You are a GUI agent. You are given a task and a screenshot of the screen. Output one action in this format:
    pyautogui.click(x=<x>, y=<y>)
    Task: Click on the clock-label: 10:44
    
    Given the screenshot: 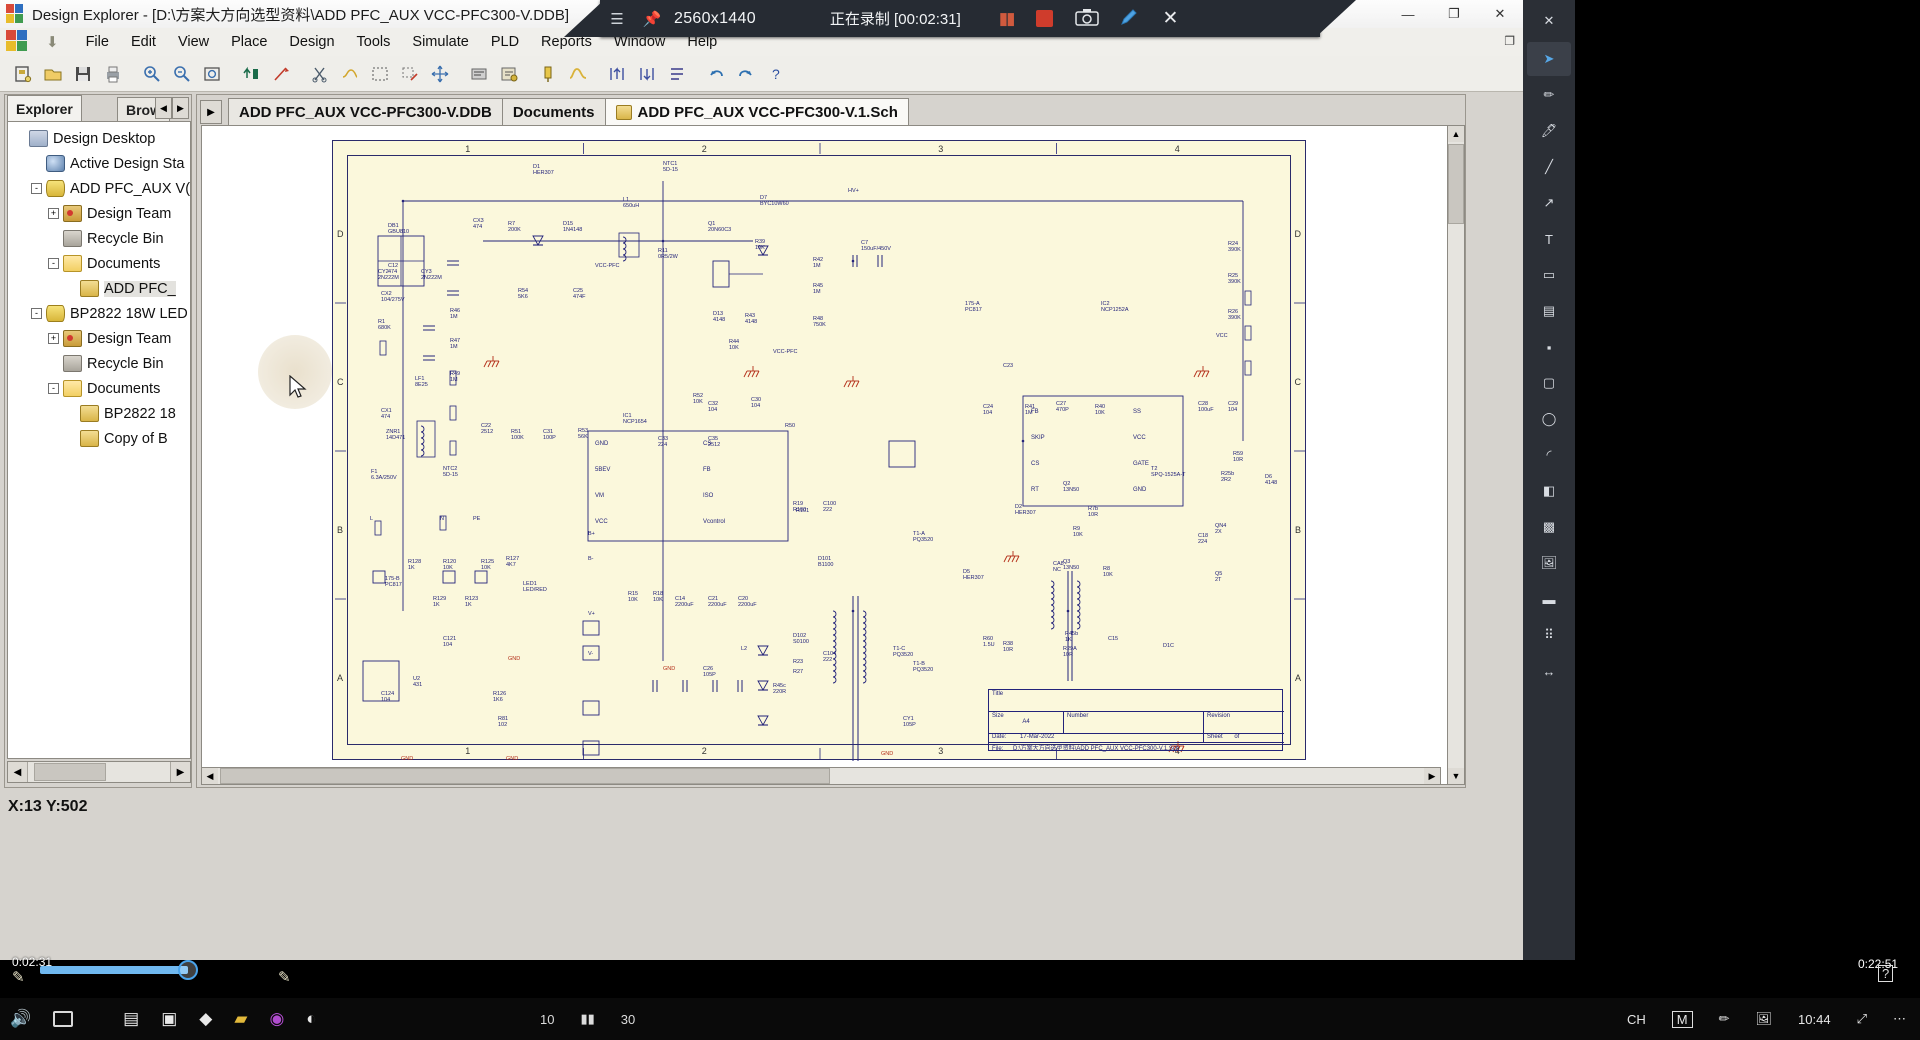 What is the action you would take?
    pyautogui.click(x=1814, y=1019)
    